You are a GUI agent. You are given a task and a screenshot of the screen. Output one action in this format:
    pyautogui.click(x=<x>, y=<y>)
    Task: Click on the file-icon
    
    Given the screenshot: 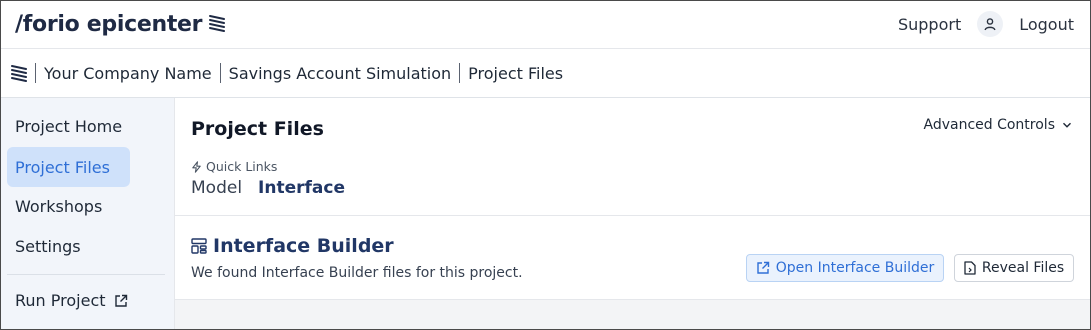 What is the action you would take?
    pyautogui.click(x=970, y=268)
    